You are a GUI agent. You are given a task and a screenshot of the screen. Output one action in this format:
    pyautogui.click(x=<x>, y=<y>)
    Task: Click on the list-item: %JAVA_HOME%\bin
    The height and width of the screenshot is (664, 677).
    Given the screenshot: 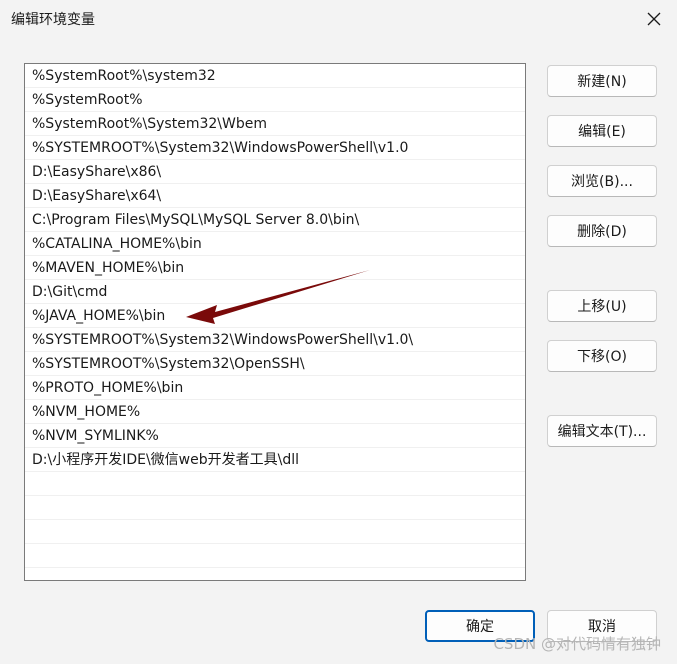 What is the action you would take?
    pyautogui.click(x=275, y=316)
    